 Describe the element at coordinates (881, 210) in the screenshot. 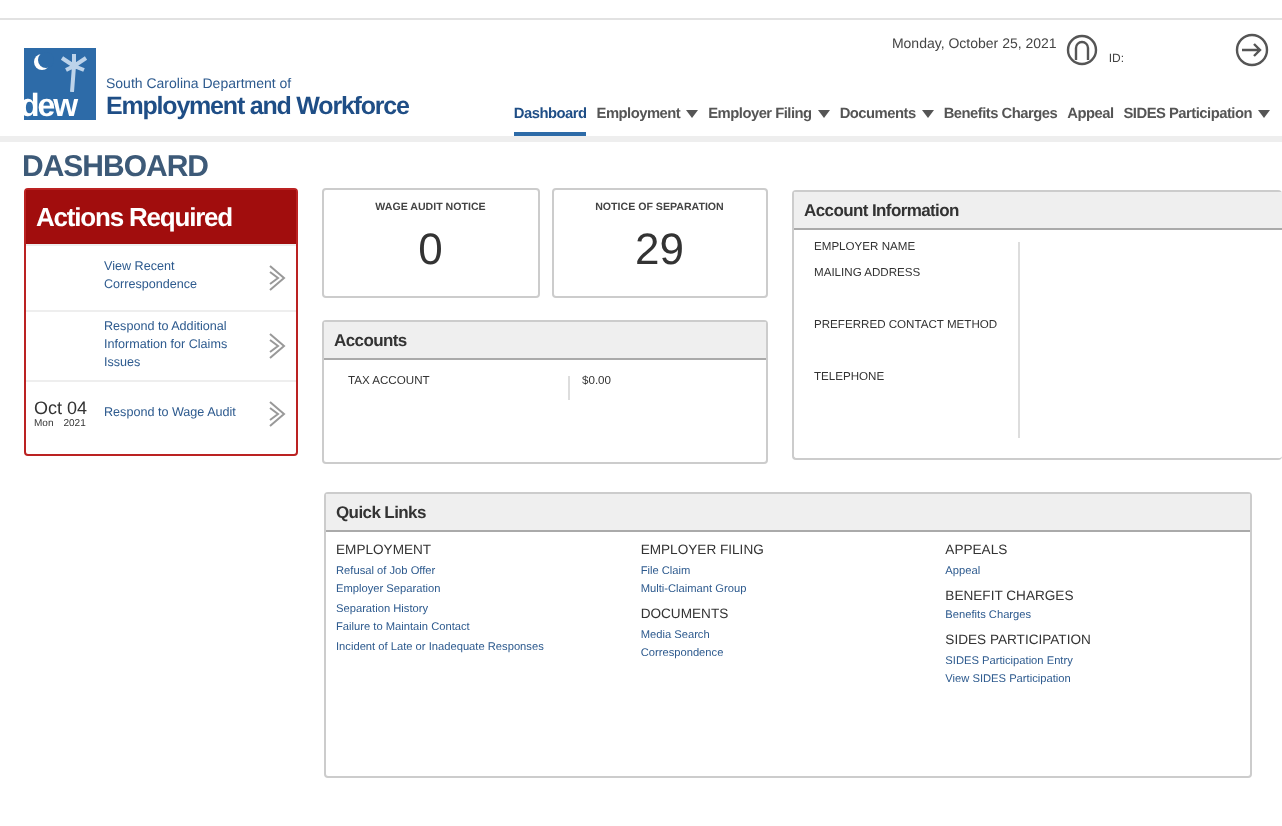

I see `panel-title: Account Information` at that location.